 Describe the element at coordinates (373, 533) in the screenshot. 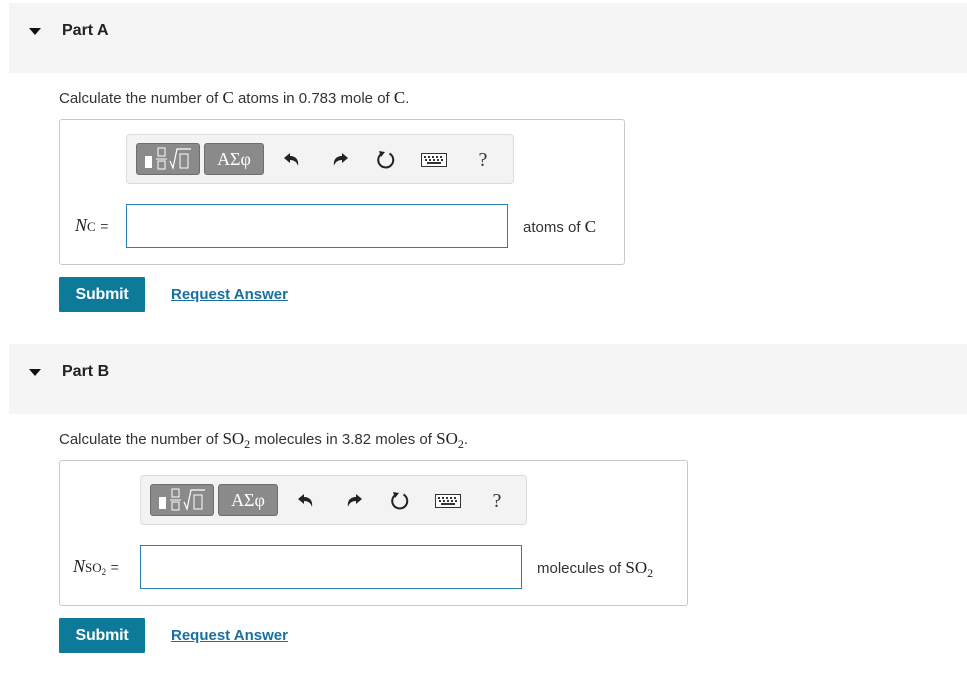

I see `part-b-answer-box: ΑΣφ ? NSO2 = molecules of SO2` at that location.